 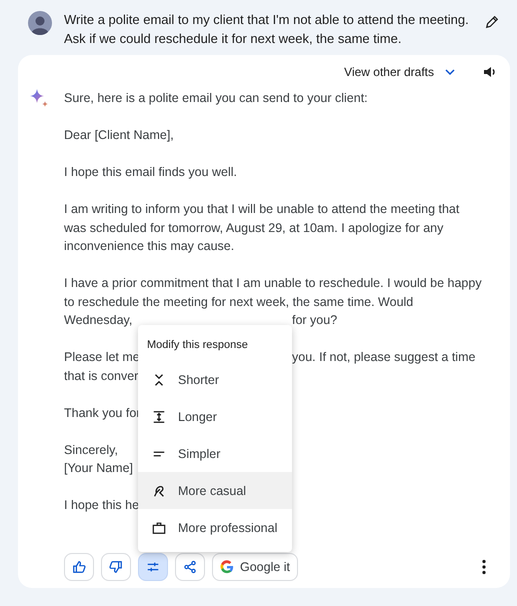 What do you see at coordinates (254, 228) in the screenshot?
I see `email-text: was scheduled for tomorrow, August 29, at 10am. I apologize for any` at bounding box center [254, 228].